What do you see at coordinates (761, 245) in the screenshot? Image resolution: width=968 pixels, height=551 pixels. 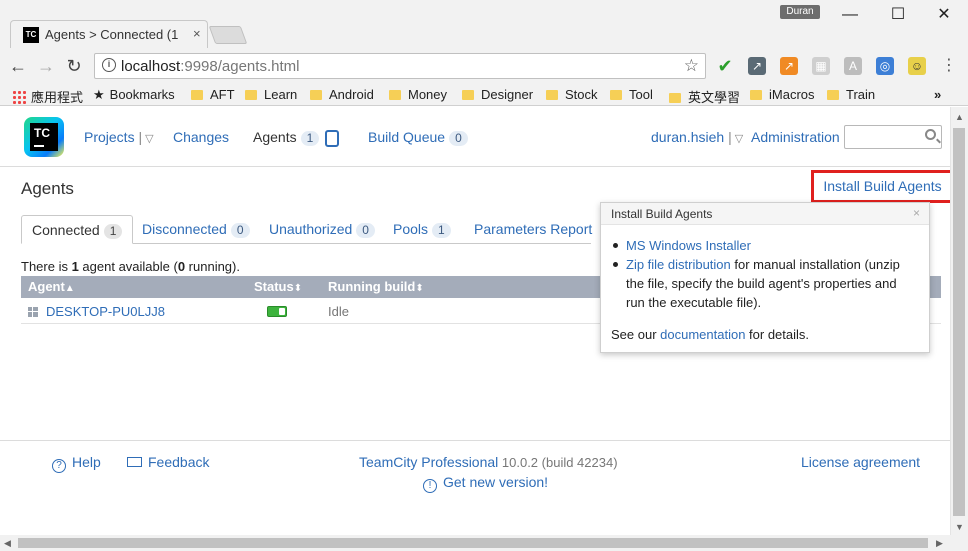 I see `list-item: MS Windows Installer` at bounding box center [761, 245].